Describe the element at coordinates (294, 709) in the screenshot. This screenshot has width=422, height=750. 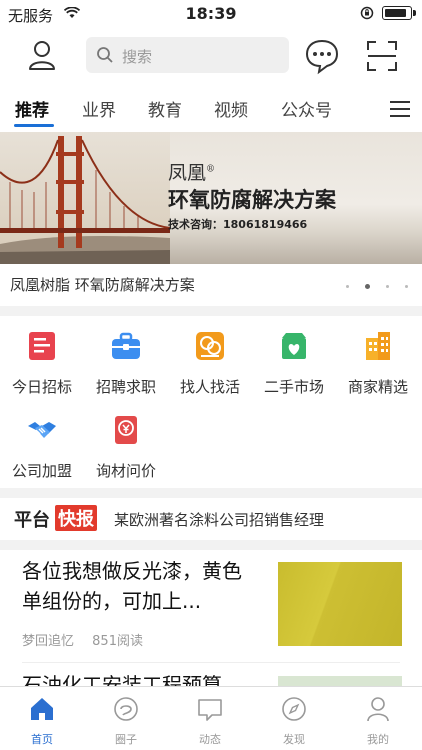
I see `compass-icon` at that location.